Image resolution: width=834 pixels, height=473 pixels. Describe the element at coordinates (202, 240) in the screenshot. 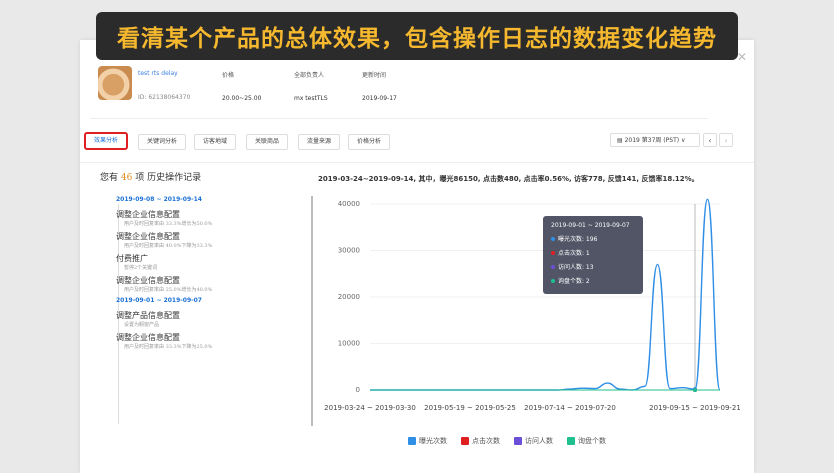

I see `log-entry: 调整企业信息配置用户及时回复率由 40.0%下降为33.3%` at that location.